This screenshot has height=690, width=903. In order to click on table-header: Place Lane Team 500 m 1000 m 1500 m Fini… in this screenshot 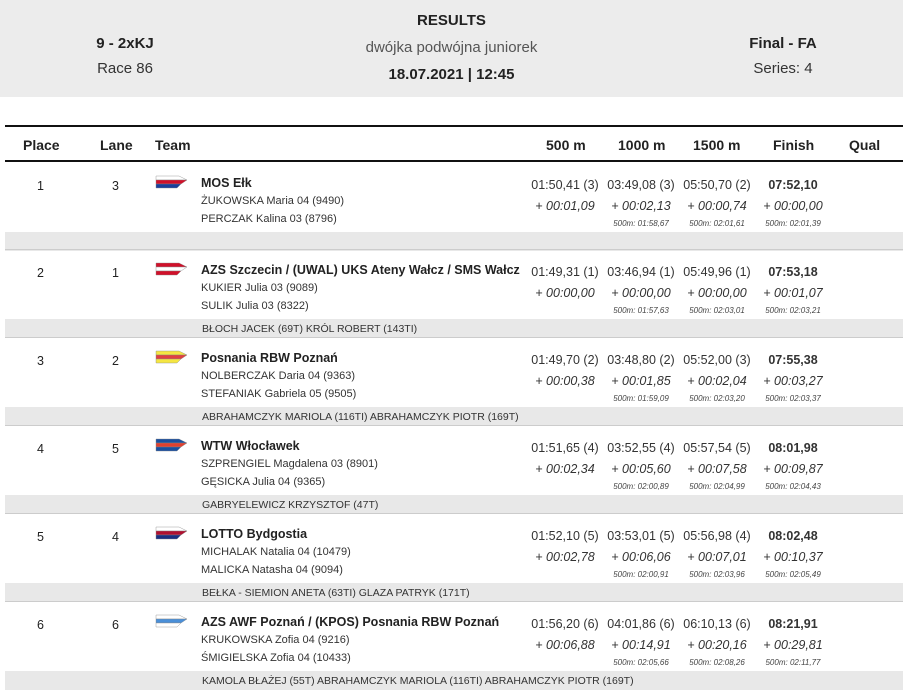, I will do `click(454, 143)`.